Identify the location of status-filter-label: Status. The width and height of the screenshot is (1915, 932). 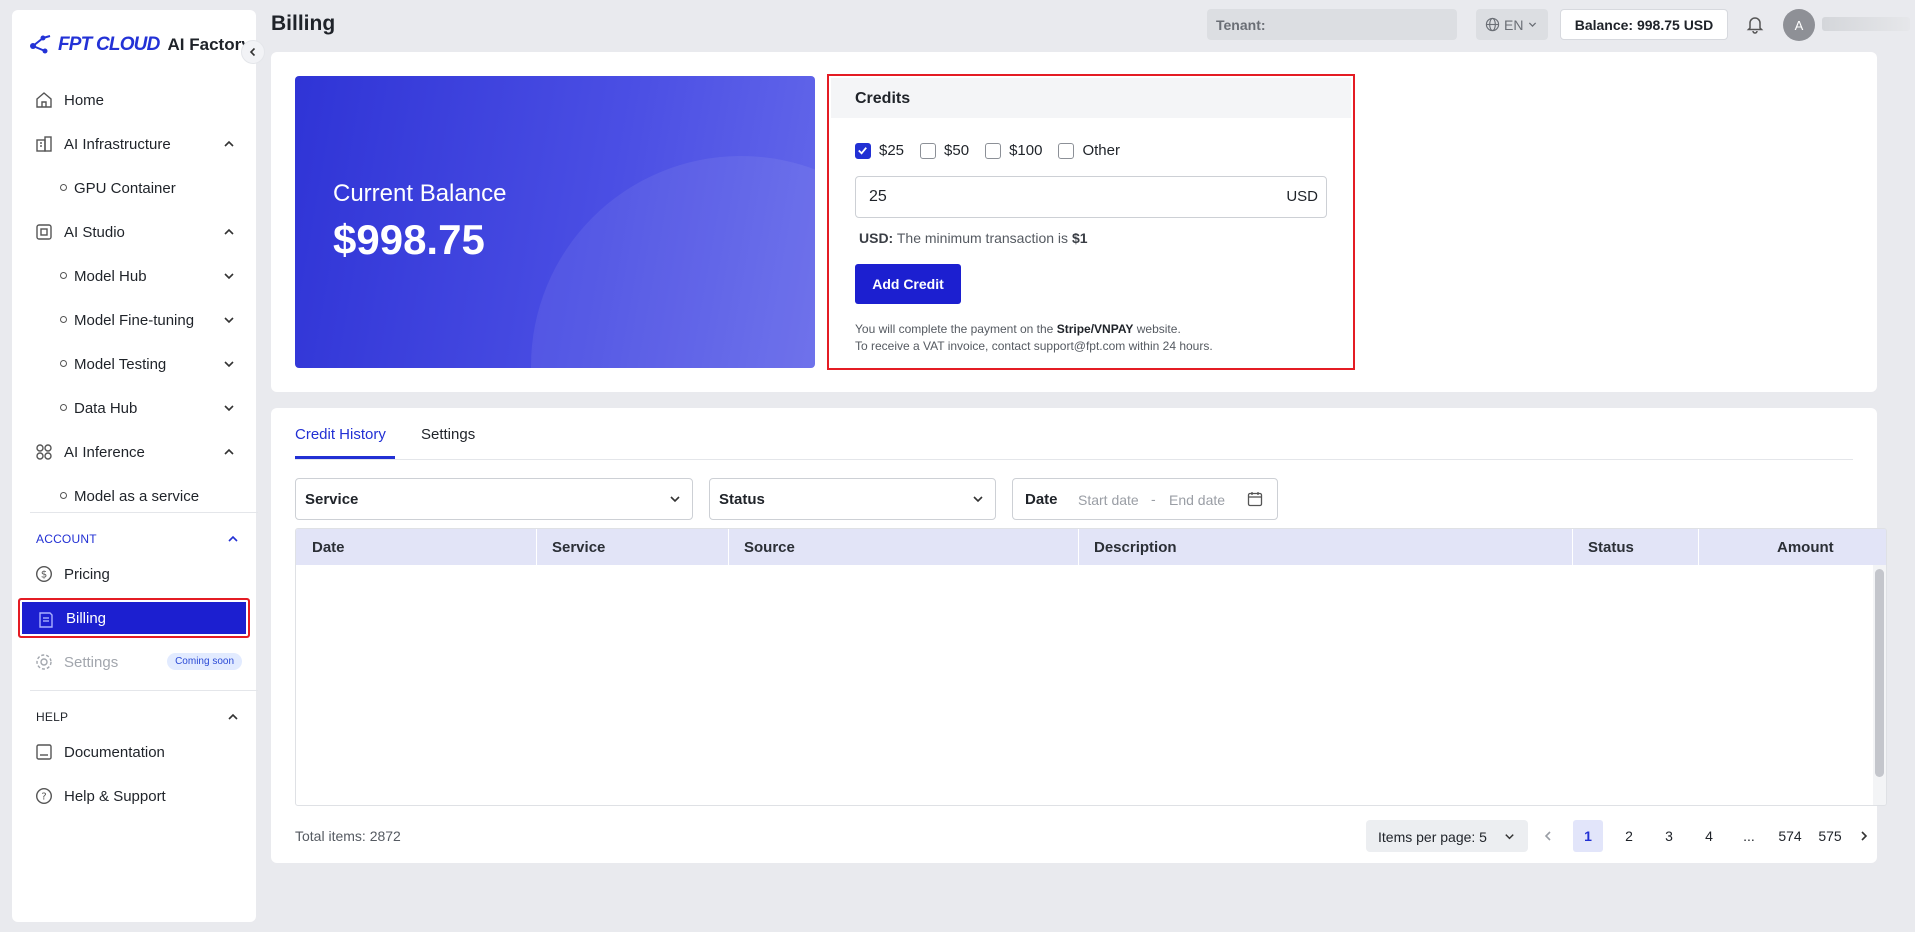
(742, 499).